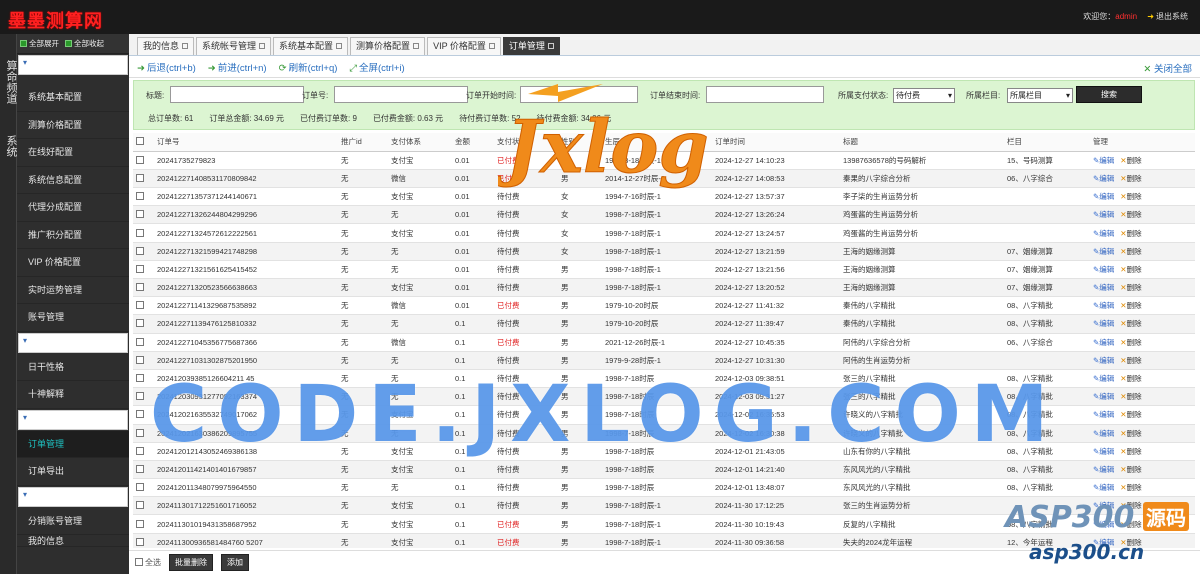 The image size is (1200, 574). Describe the element at coordinates (765, 94) in the screenshot. I see `end-time-input` at that location.